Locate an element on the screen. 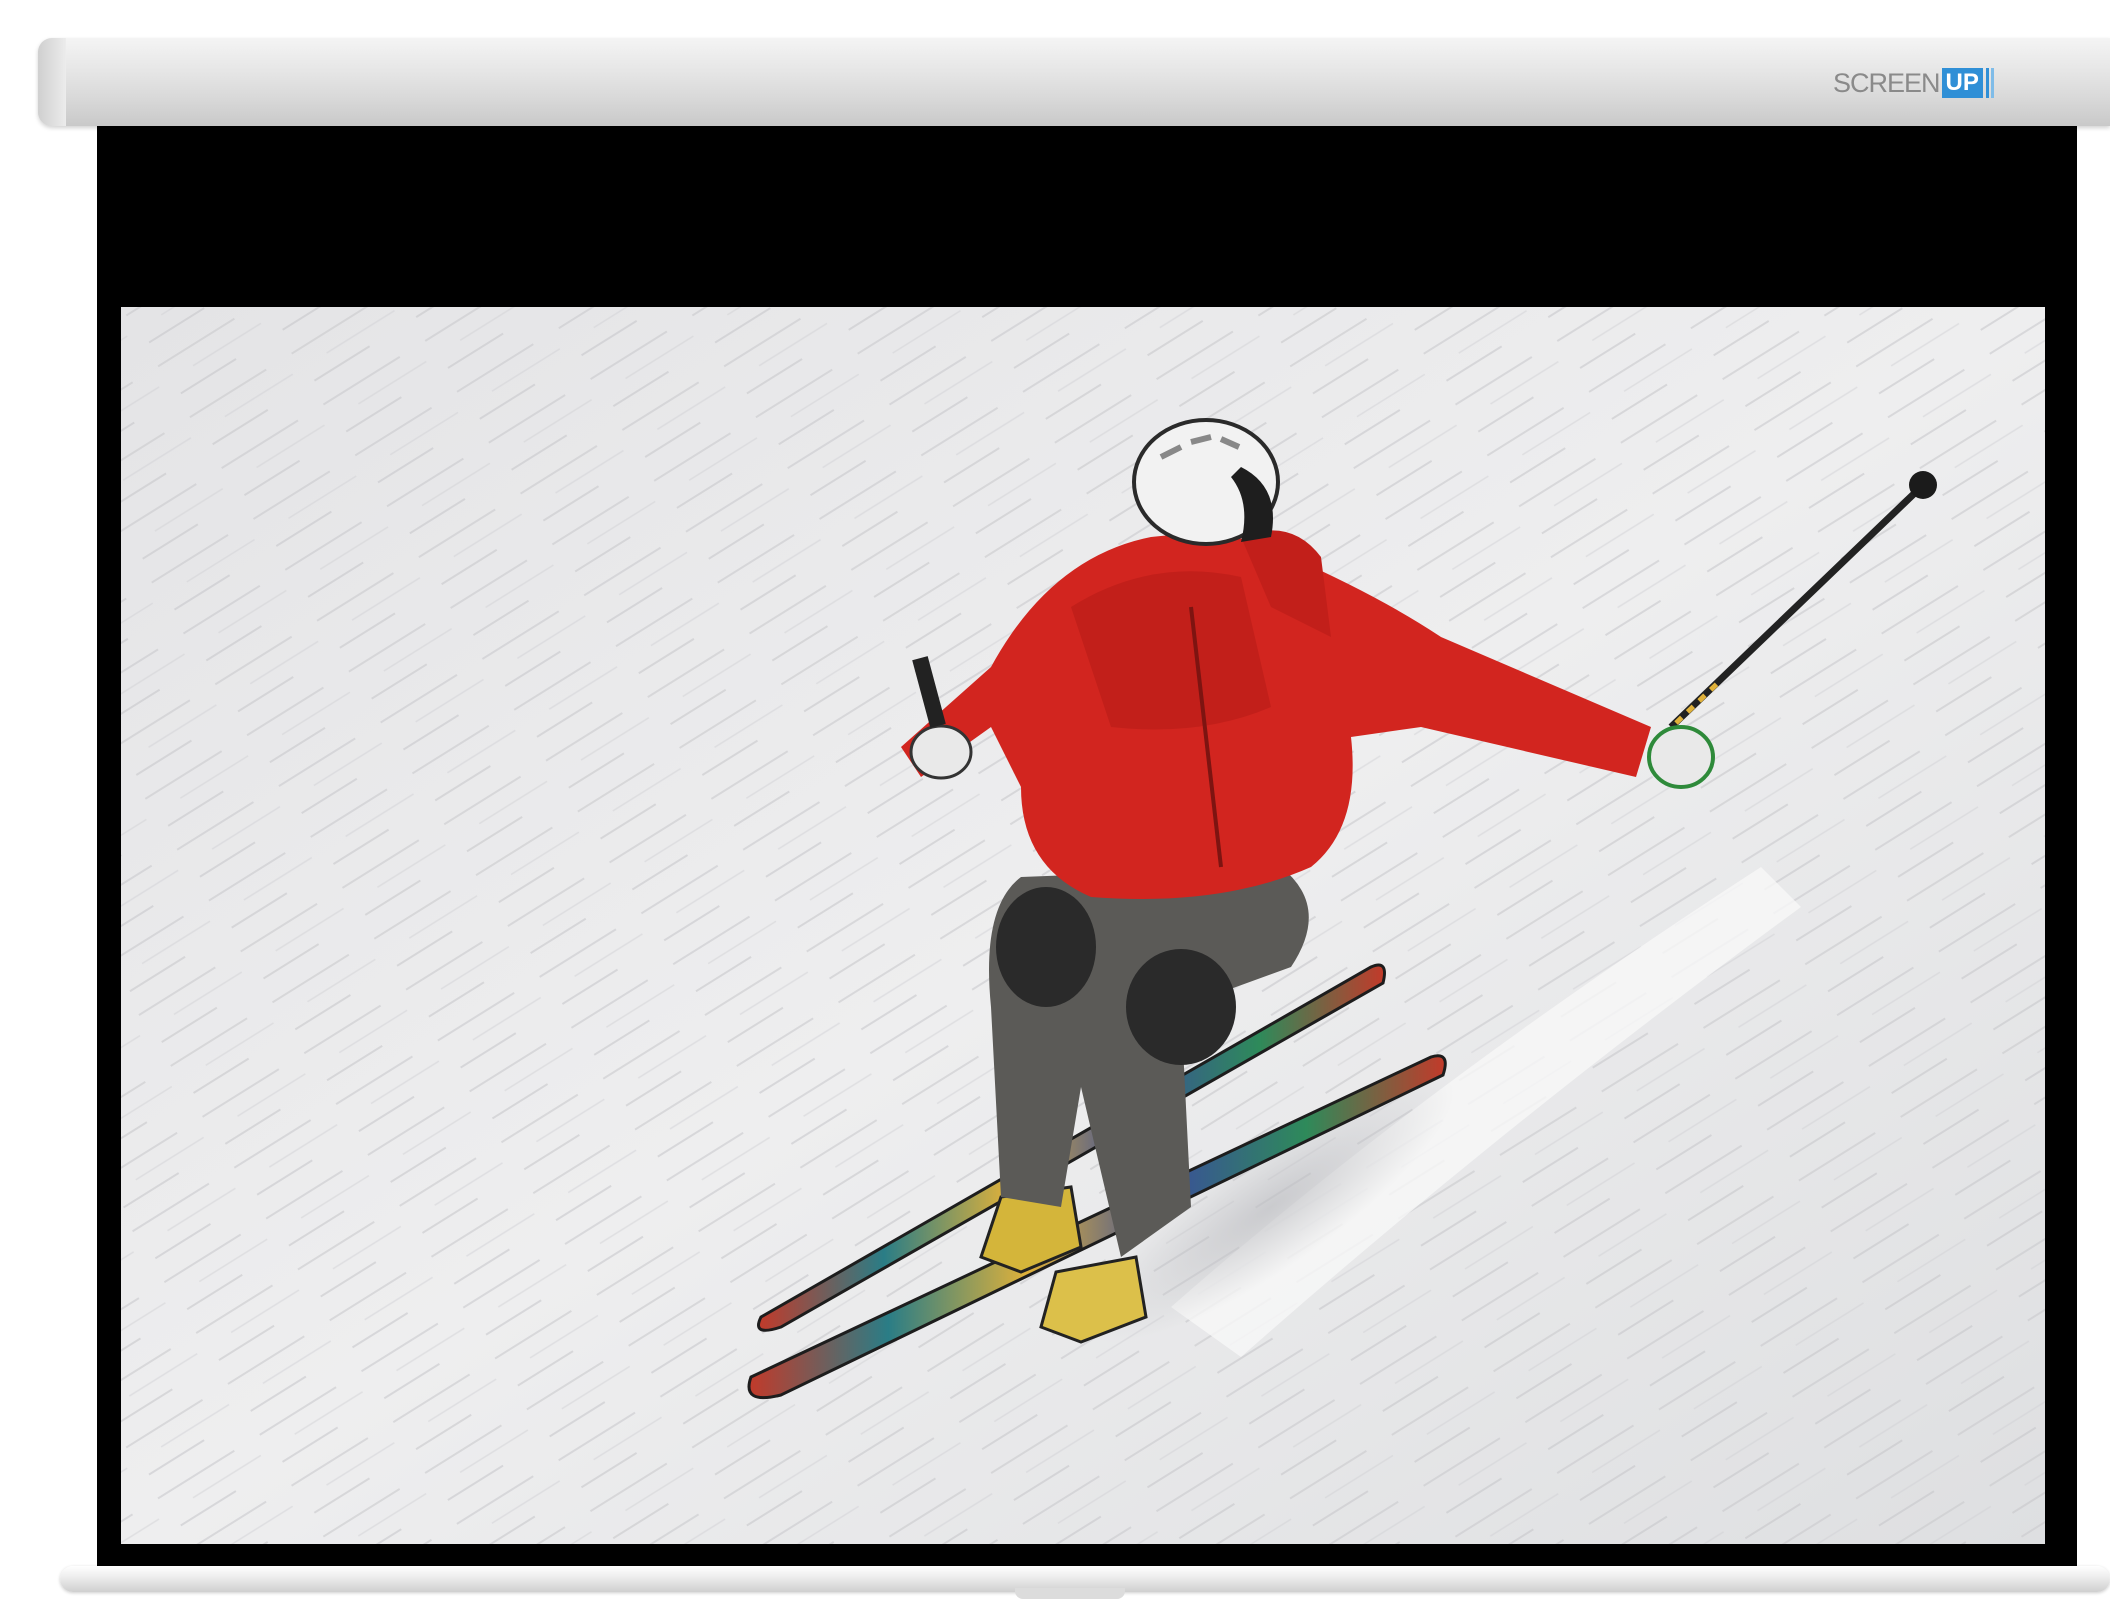  brand-logo: SCREEN UP is located at coordinates (1913, 83).